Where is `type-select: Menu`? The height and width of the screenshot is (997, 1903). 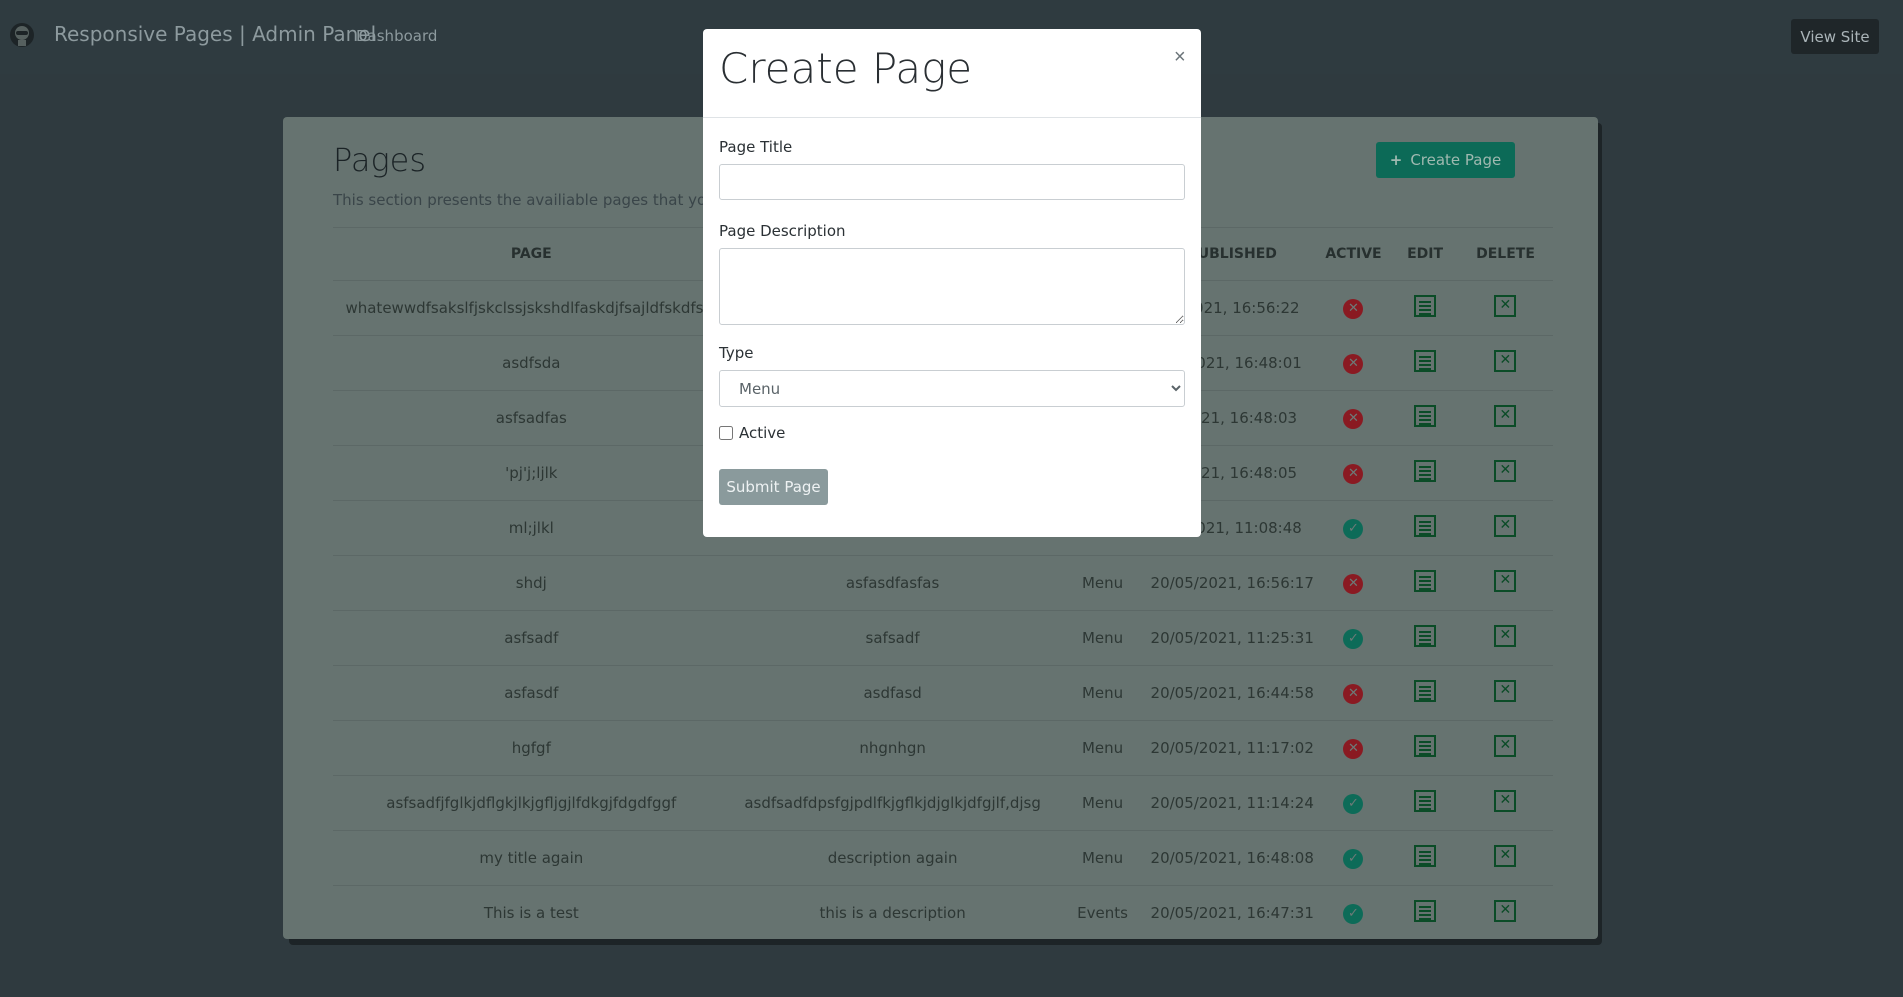 type-select: Menu is located at coordinates (952, 388).